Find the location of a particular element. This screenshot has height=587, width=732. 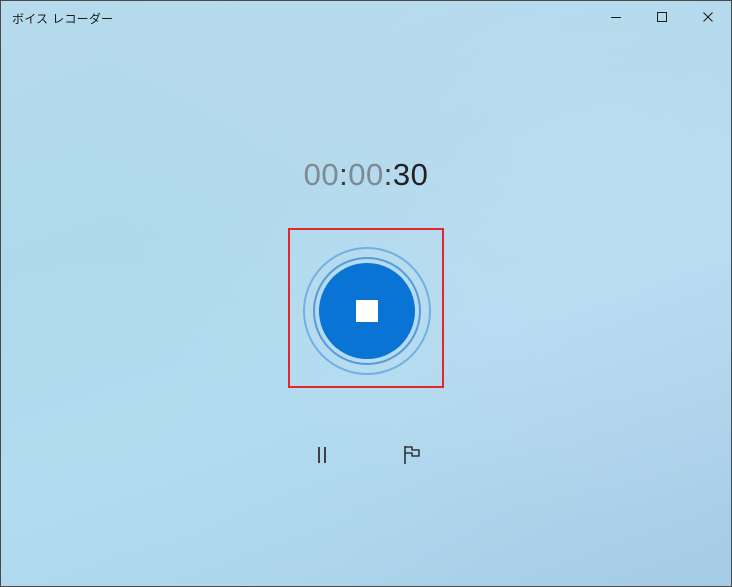

maximize-icon is located at coordinates (662, 17).